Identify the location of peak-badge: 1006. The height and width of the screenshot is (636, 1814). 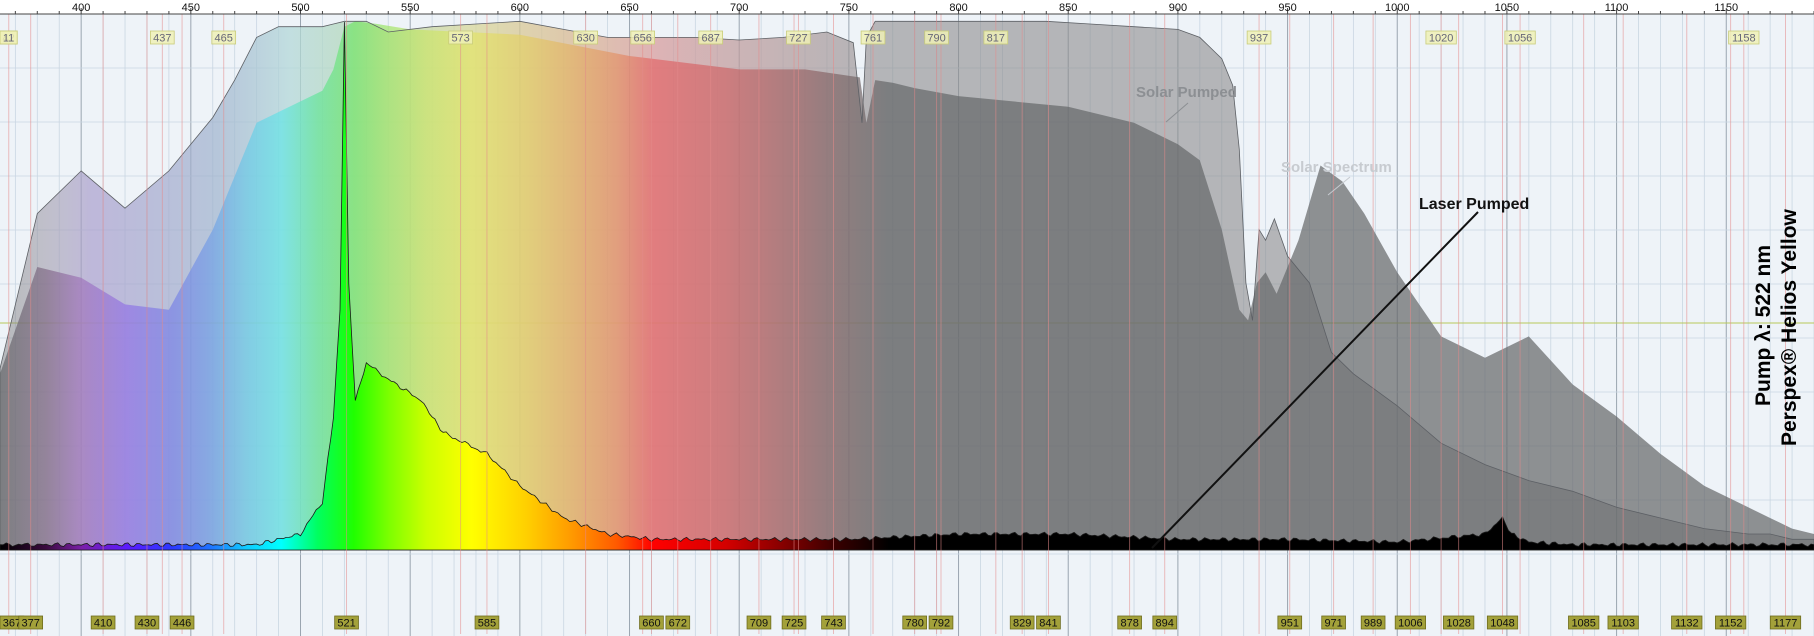
(1410, 622).